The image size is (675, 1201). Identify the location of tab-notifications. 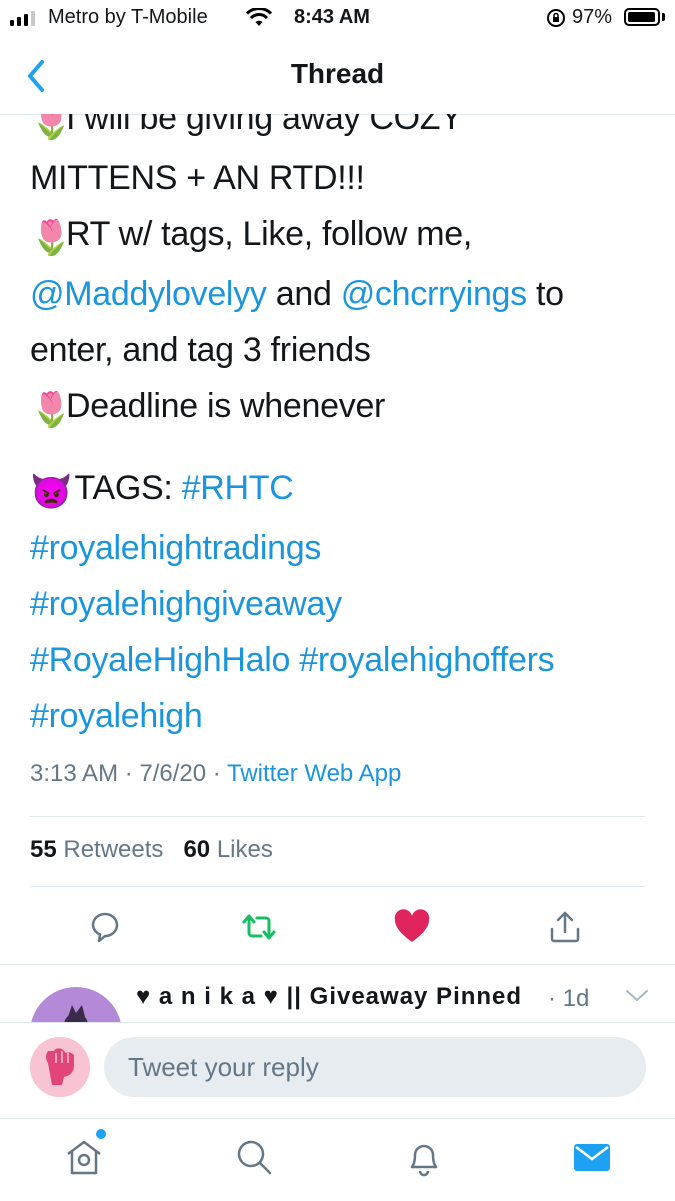
(424, 1157).